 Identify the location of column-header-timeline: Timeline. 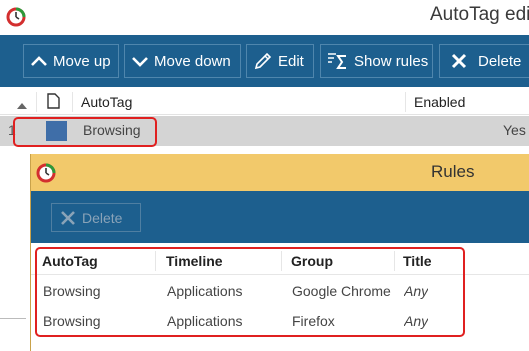
(194, 261).